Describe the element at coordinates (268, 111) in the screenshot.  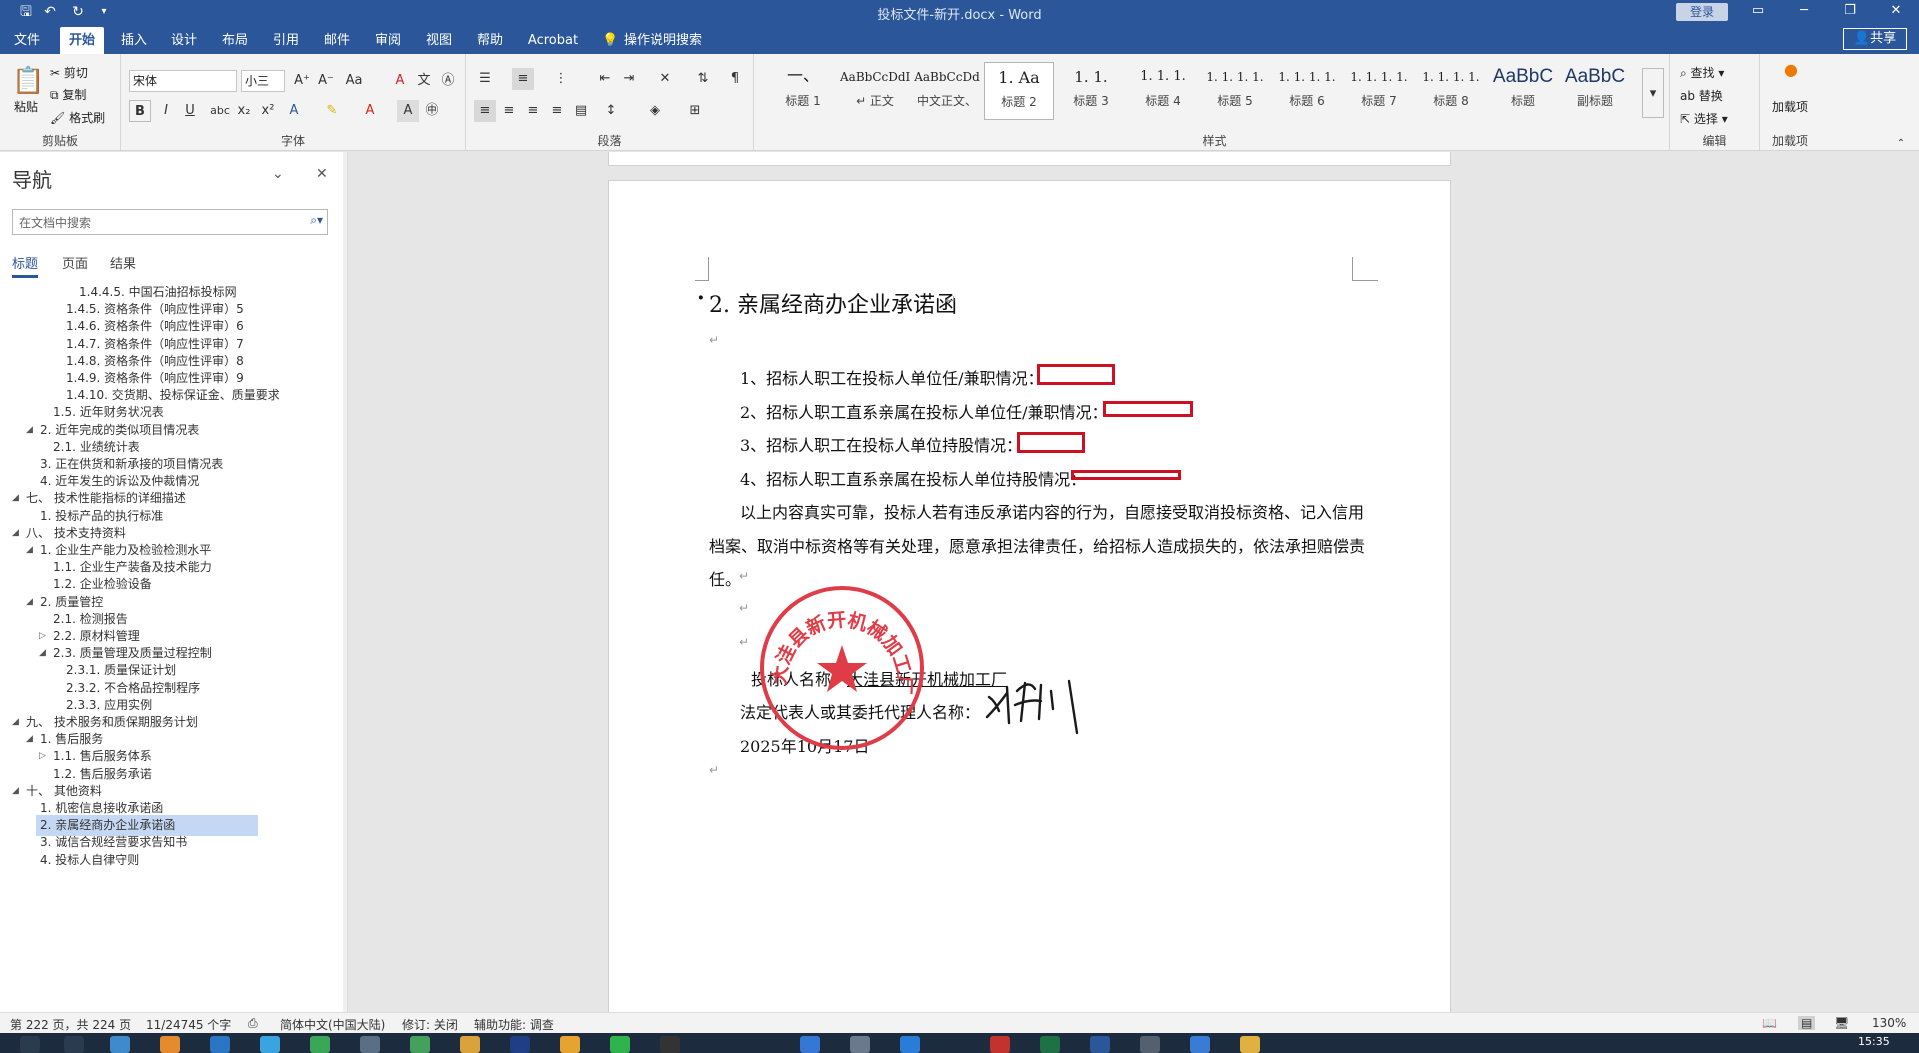
I see `superscript-icon: x²` at that location.